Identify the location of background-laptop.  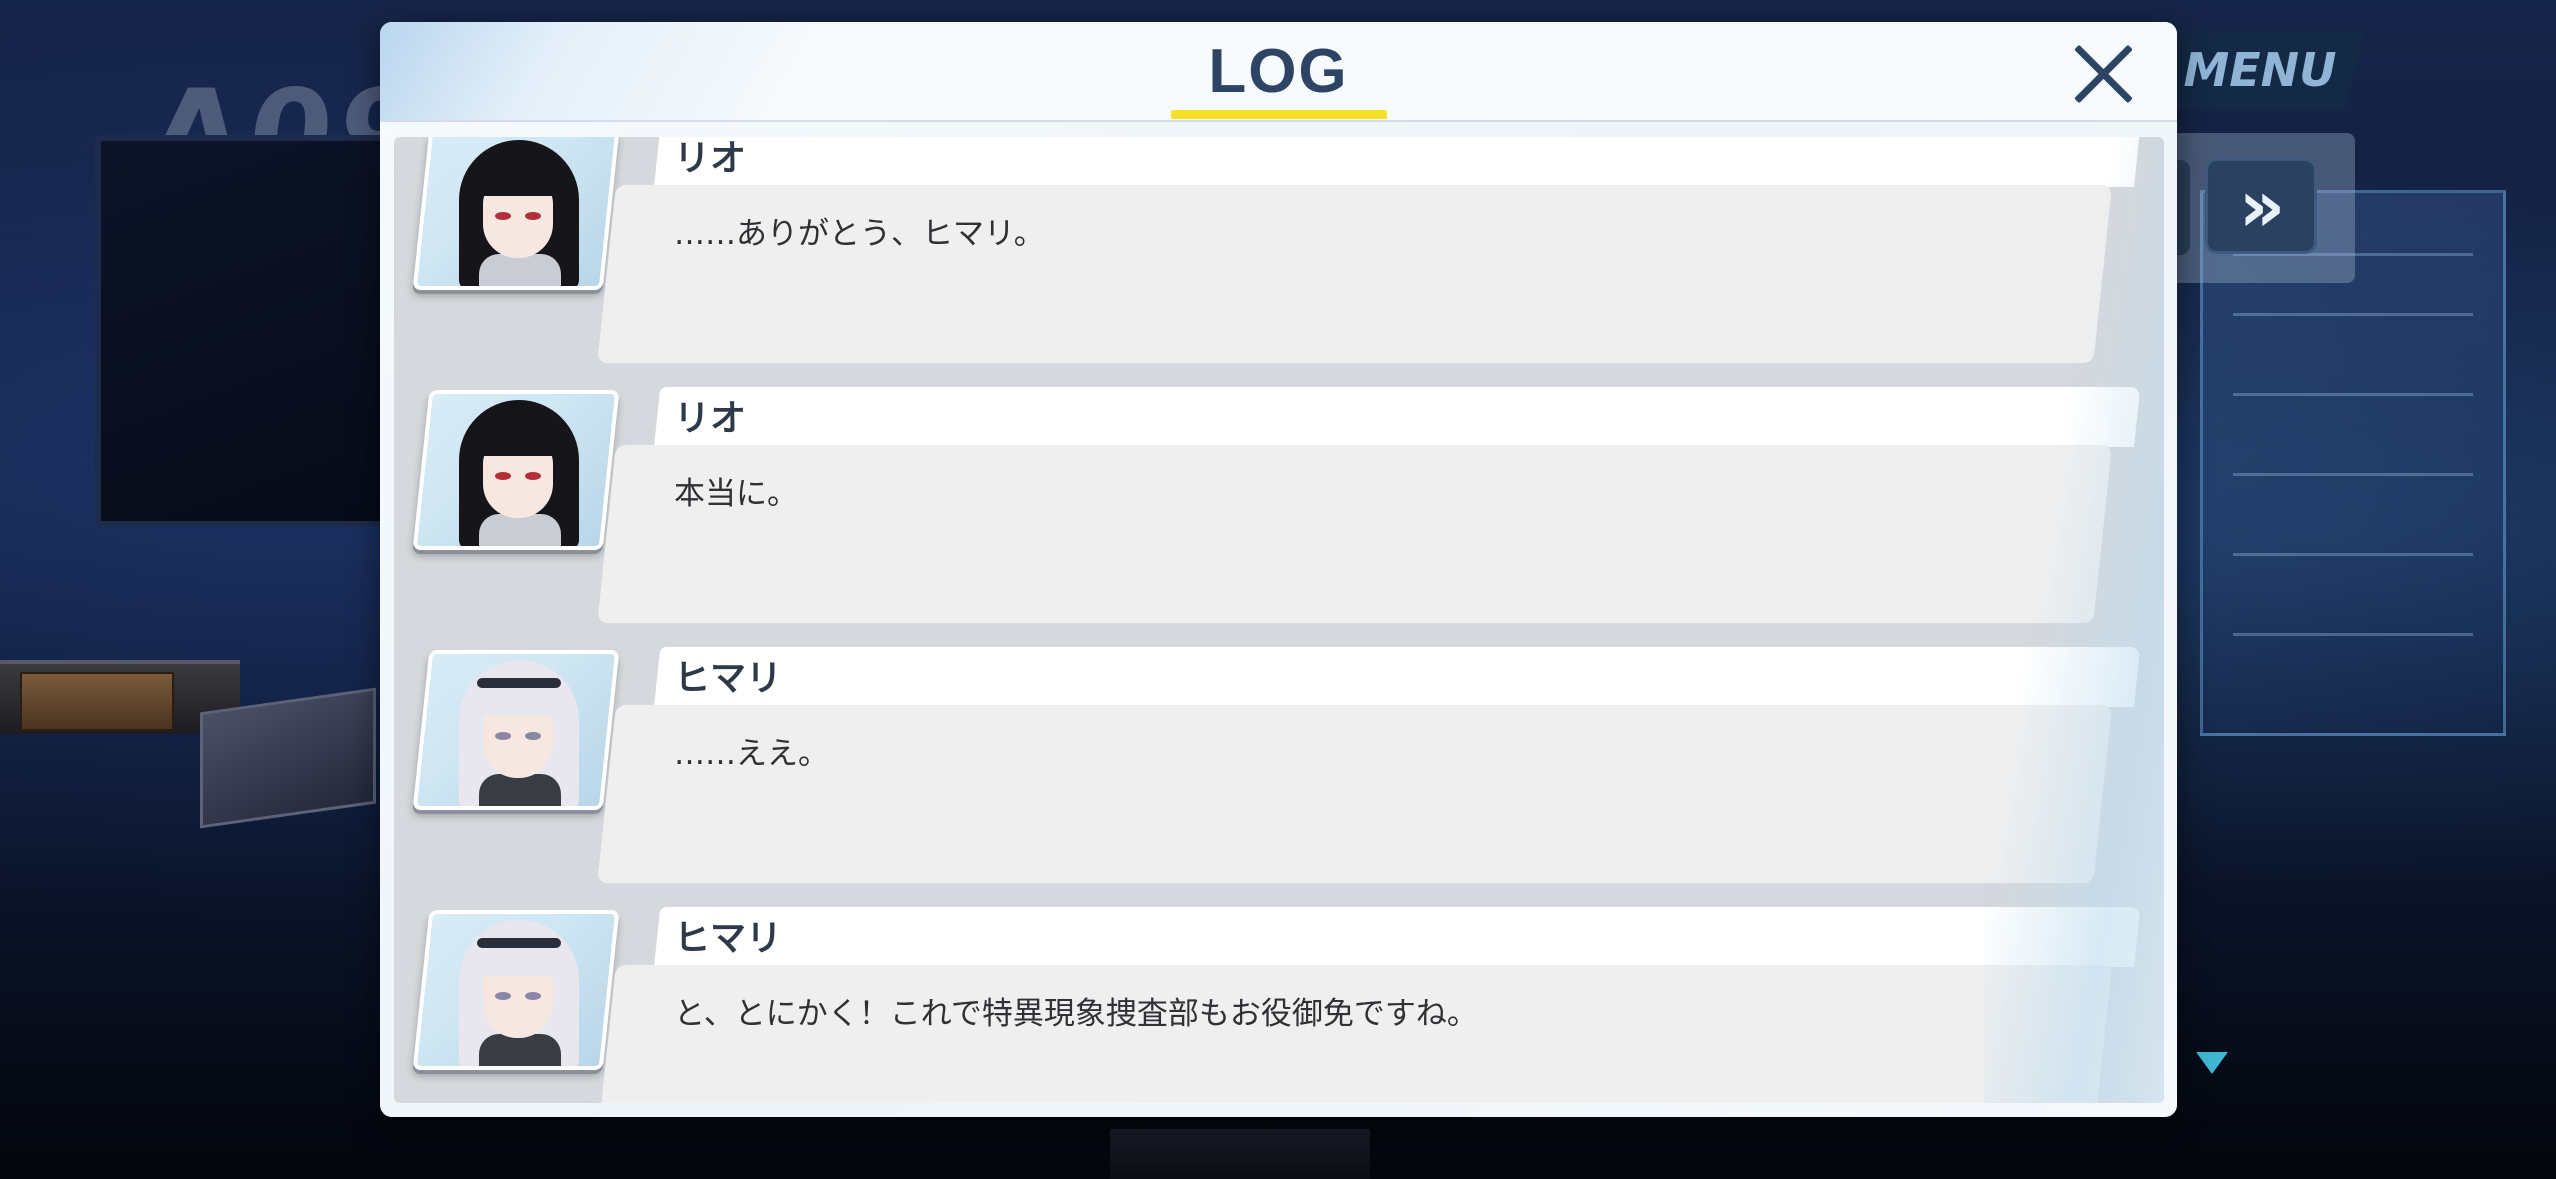
(288, 758).